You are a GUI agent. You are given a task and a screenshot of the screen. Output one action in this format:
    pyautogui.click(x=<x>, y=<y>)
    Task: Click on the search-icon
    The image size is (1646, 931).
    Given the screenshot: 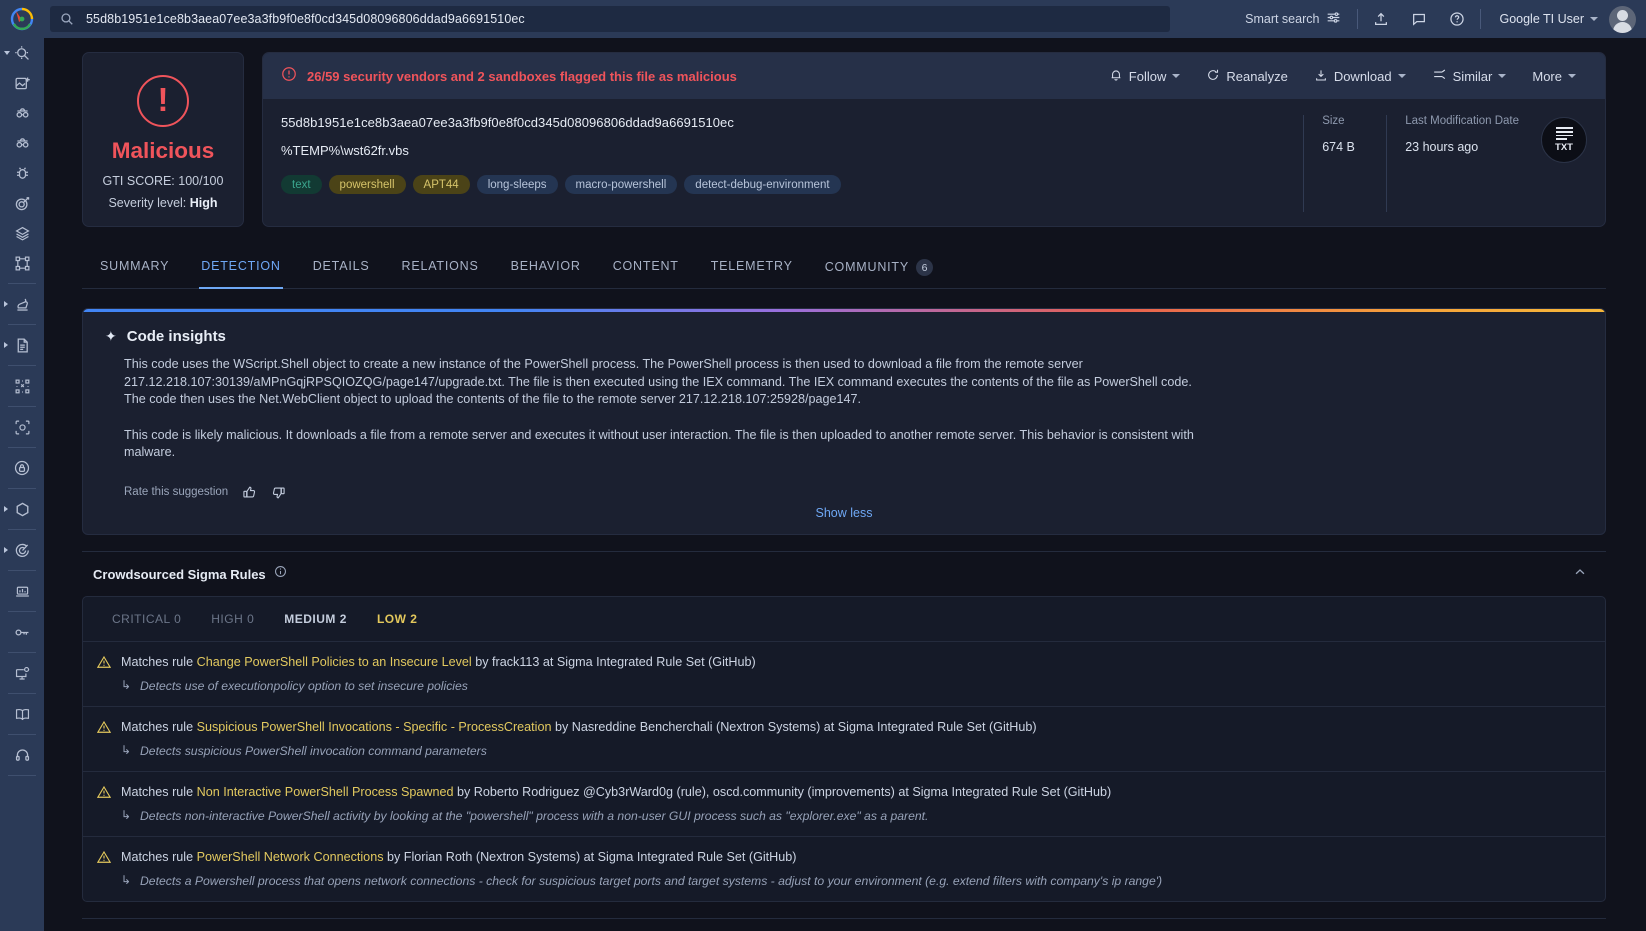 What is the action you would take?
    pyautogui.click(x=67, y=19)
    